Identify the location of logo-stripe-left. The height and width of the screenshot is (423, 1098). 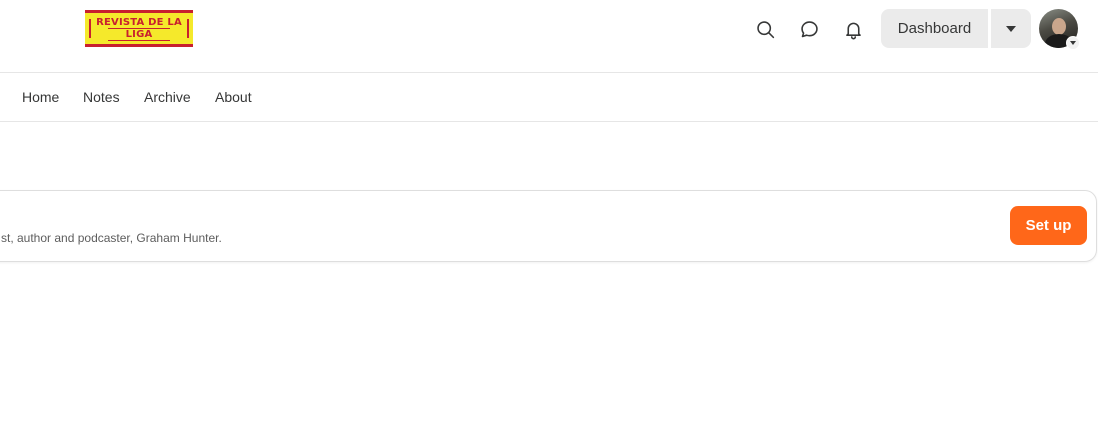
(90, 28).